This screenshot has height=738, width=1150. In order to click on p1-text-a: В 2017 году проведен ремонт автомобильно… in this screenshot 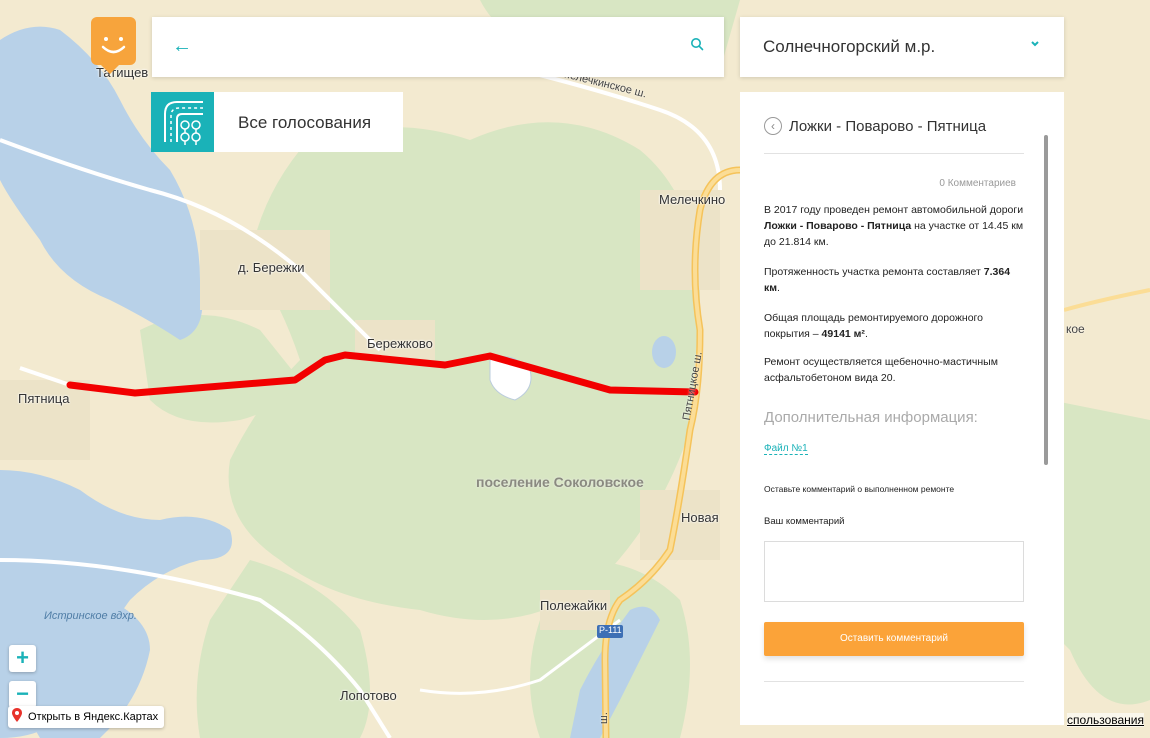, I will do `click(894, 210)`.